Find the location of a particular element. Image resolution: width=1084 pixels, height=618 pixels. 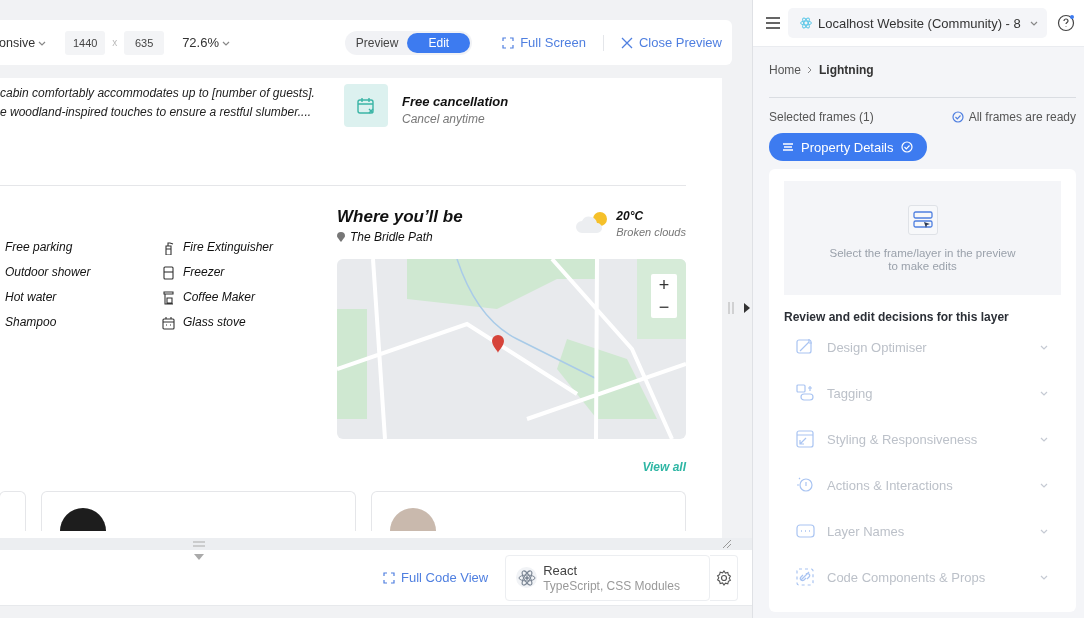

link-icon is located at coordinates (805, 577).